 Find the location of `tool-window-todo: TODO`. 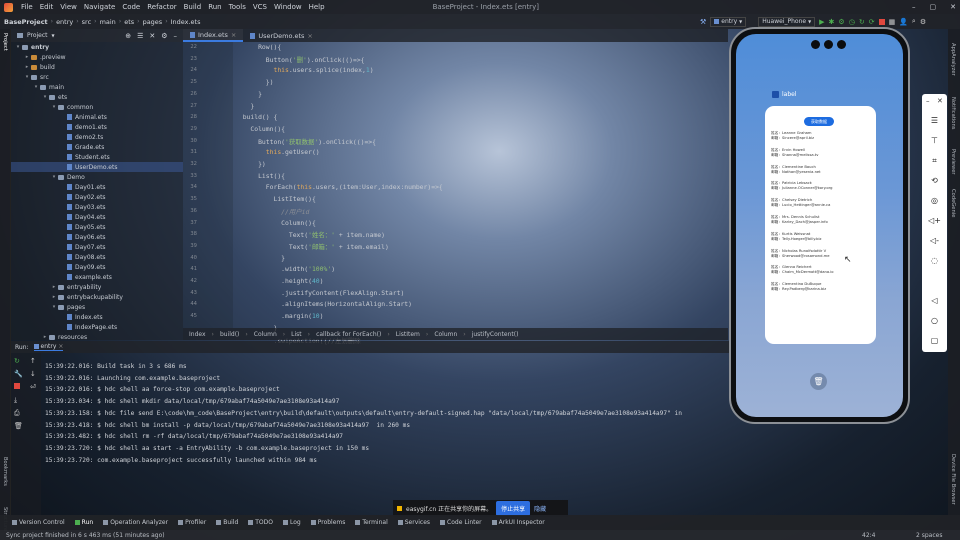

tool-window-todo: TODO is located at coordinates (260, 522).